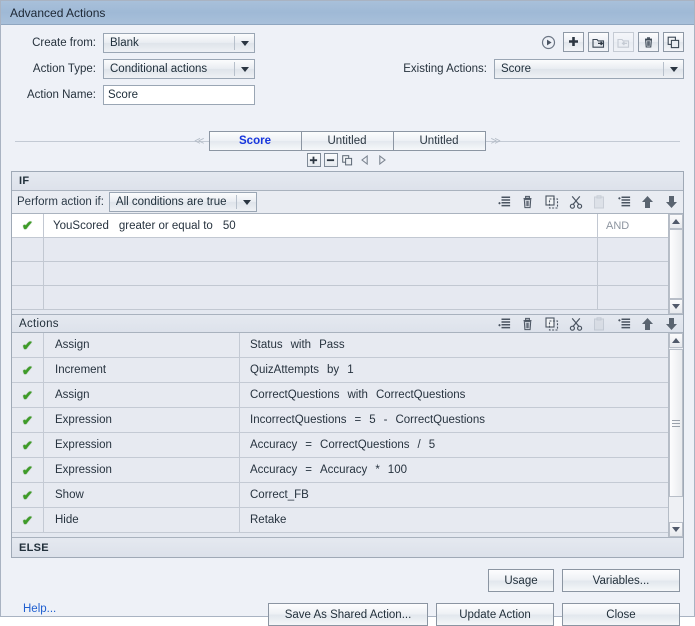 This screenshot has height=626, width=695. Describe the element at coordinates (179, 43) in the screenshot. I see `create-from-dropdown: Blank` at that location.